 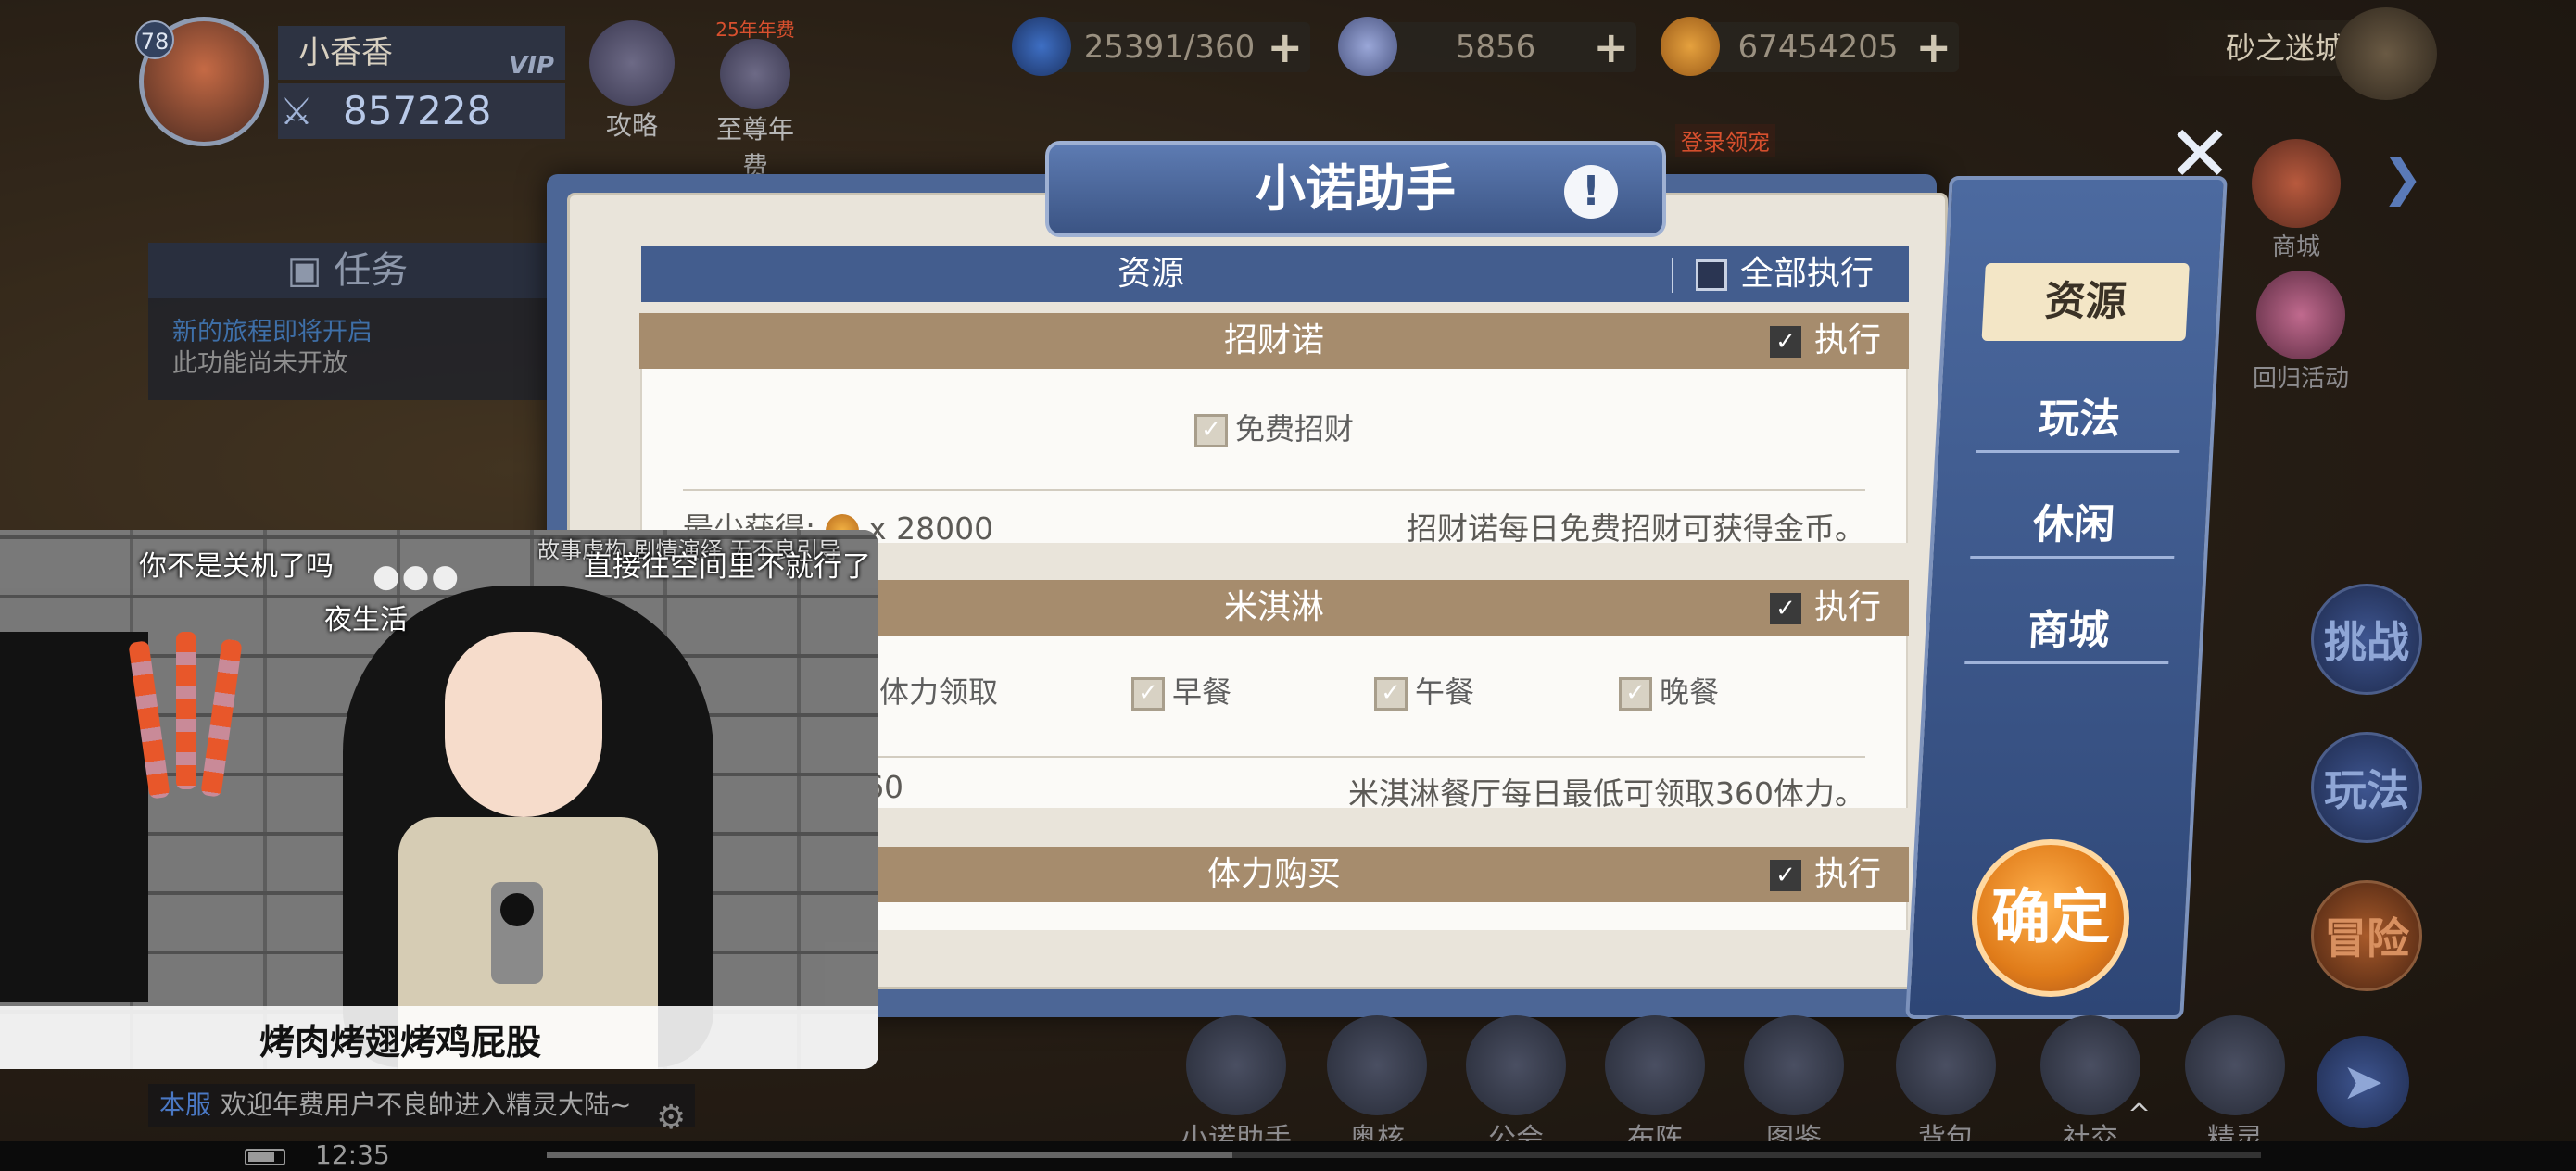 What do you see at coordinates (1607, 794) in the screenshot?
I see `section-note: 米淇淋餐厅每日最低可领取360体力。` at bounding box center [1607, 794].